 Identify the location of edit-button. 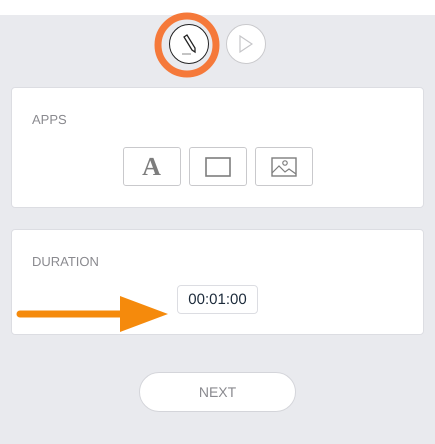
(189, 44).